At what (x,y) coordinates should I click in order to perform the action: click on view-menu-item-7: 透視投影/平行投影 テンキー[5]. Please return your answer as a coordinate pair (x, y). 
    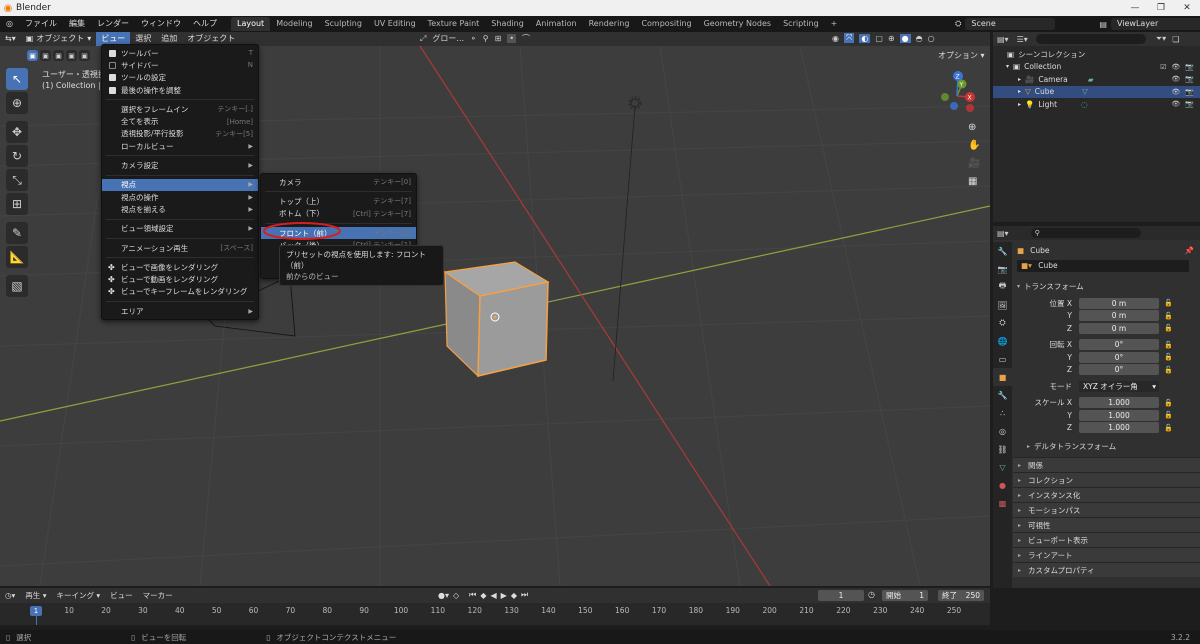
    Looking at the image, I should click on (180, 134).